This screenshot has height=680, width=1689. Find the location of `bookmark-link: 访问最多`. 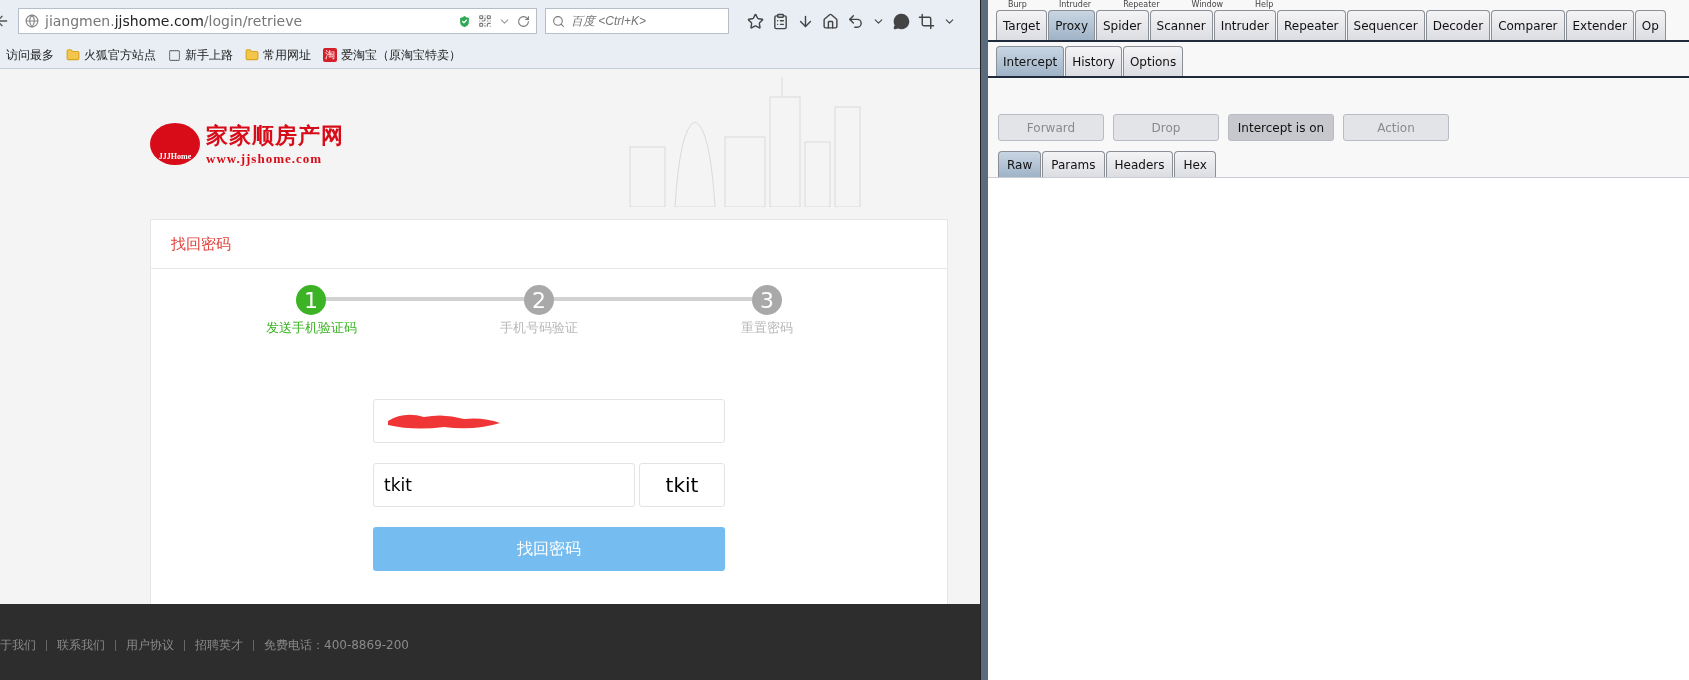

bookmark-link: 访问最多 is located at coordinates (30, 55).